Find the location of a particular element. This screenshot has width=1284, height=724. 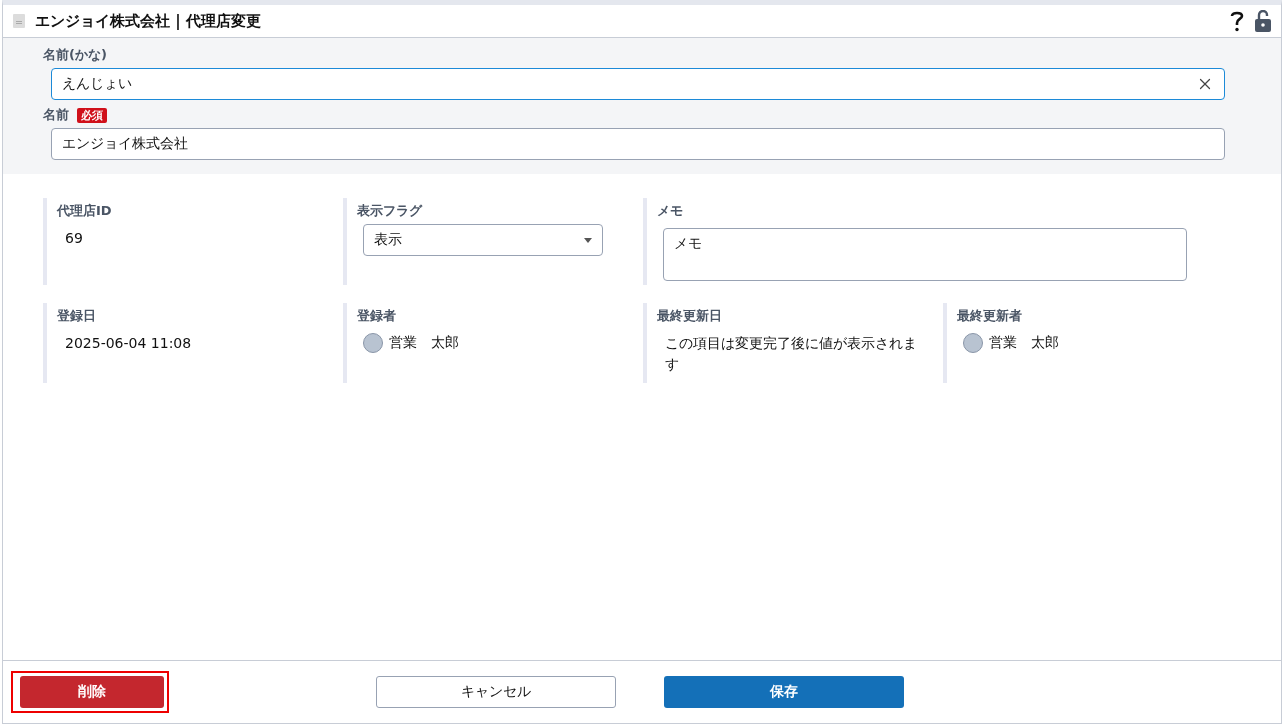

text-field: エンジョイ株式会社 is located at coordinates (638, 144).